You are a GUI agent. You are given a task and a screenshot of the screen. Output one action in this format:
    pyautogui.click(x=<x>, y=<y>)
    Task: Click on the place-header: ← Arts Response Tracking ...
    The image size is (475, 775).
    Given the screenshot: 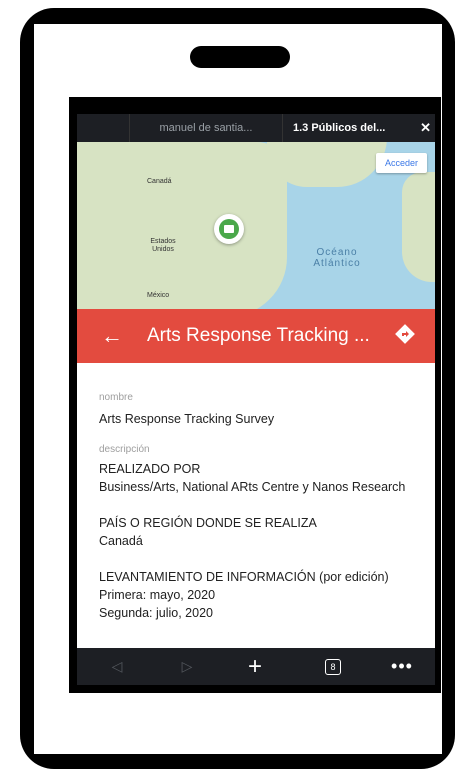 What is the action you would take?
    pyautogui.click(x=256, y=336)
    